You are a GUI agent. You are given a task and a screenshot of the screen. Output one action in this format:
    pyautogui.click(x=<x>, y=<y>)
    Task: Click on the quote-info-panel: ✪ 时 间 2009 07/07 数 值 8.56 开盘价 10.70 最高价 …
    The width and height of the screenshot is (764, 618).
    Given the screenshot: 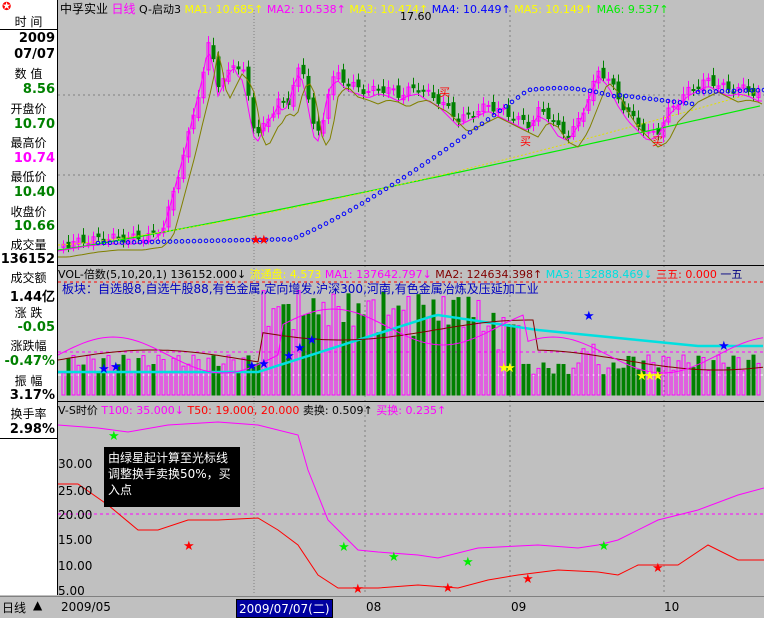 What is the action you would take?
    pyautogui.click(x=29, y=297)
    